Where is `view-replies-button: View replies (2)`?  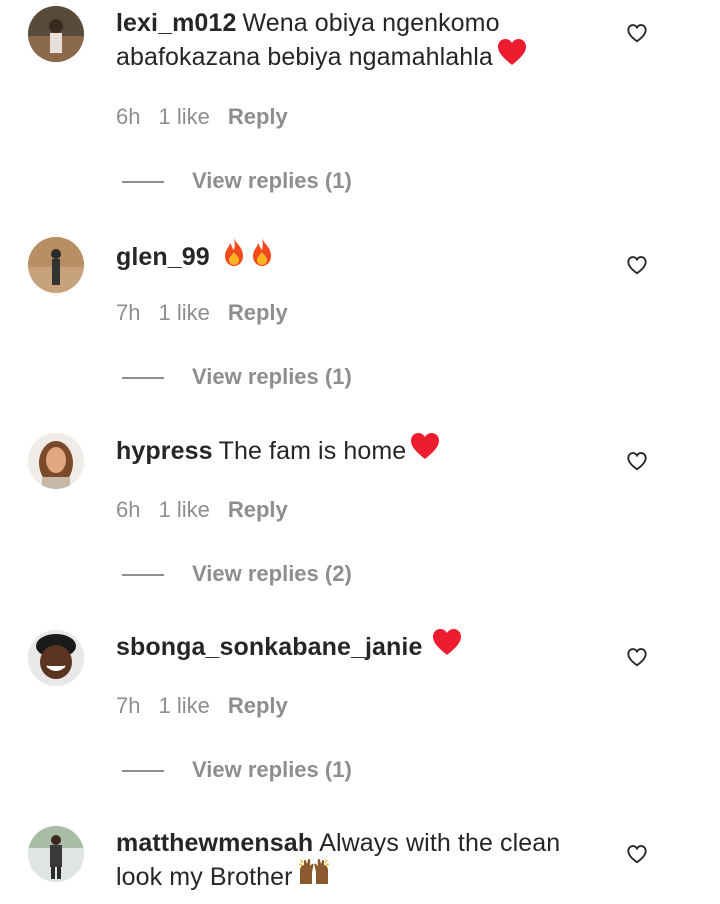
view-replies-button: View replies (2) is located at coordinates (237, 574).